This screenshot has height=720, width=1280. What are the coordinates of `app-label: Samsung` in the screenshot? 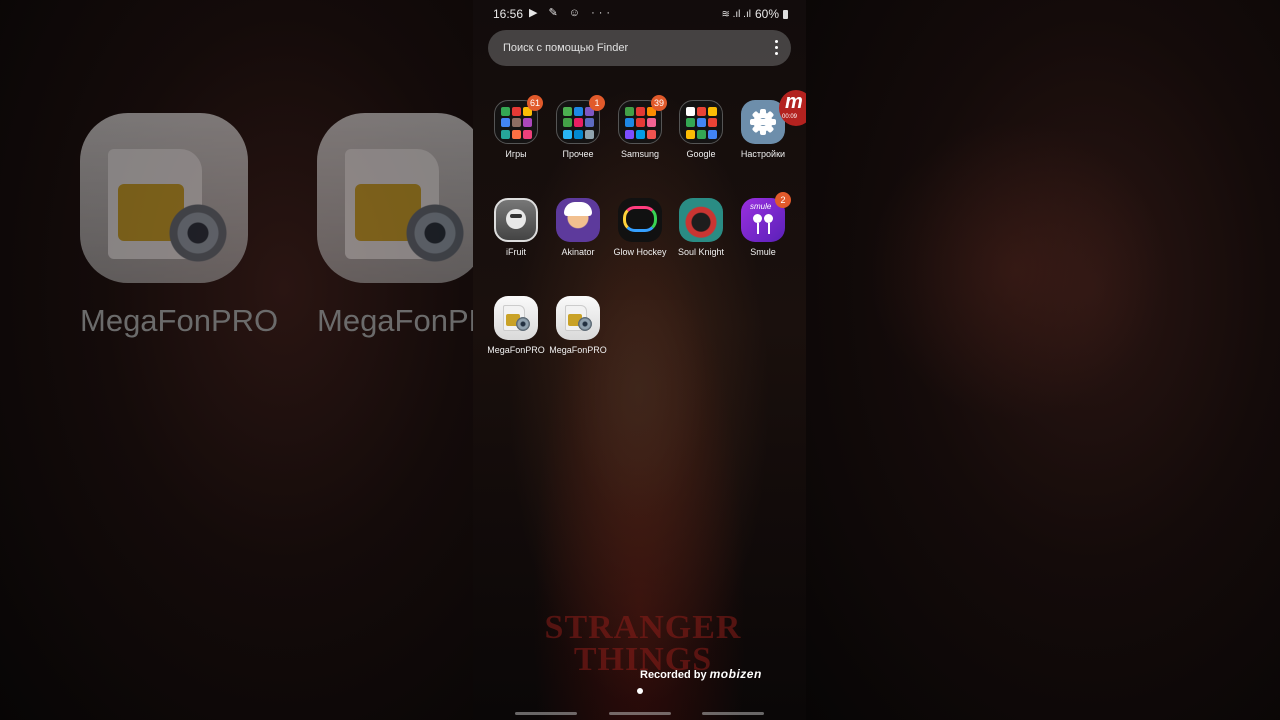 It's located at (640, 154).